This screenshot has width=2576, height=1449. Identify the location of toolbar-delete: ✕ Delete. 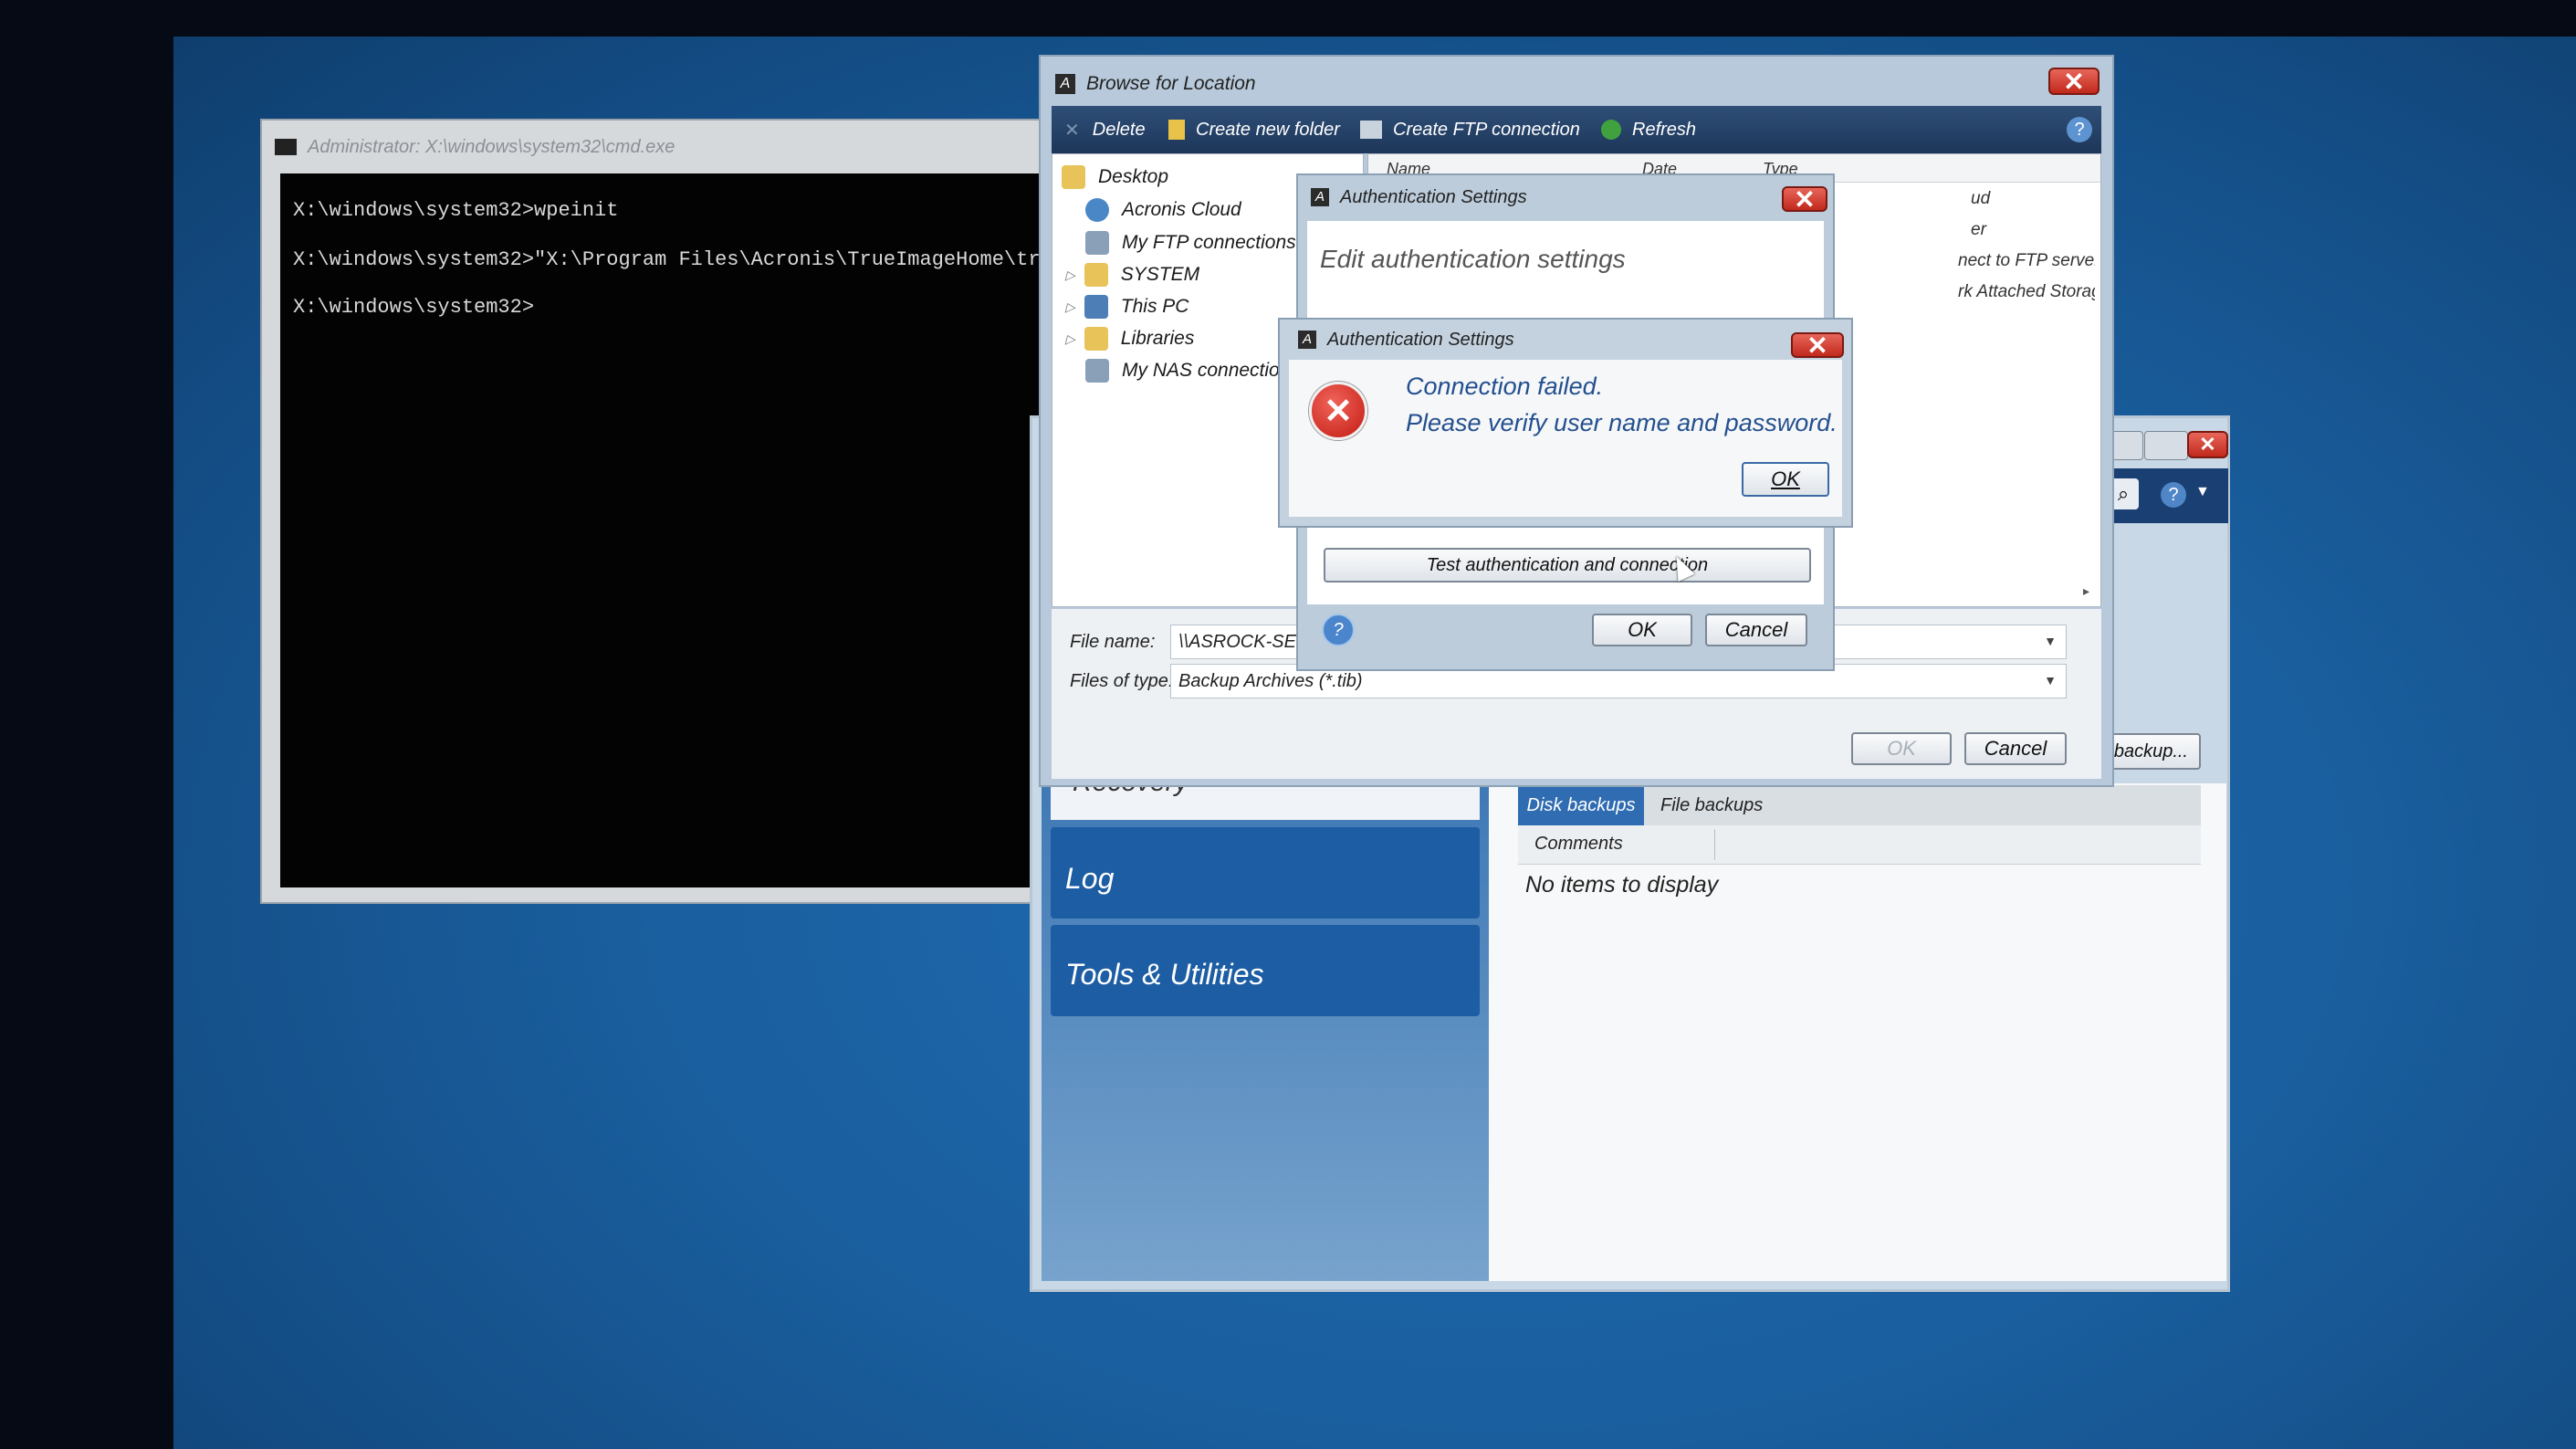
(1105, 130).